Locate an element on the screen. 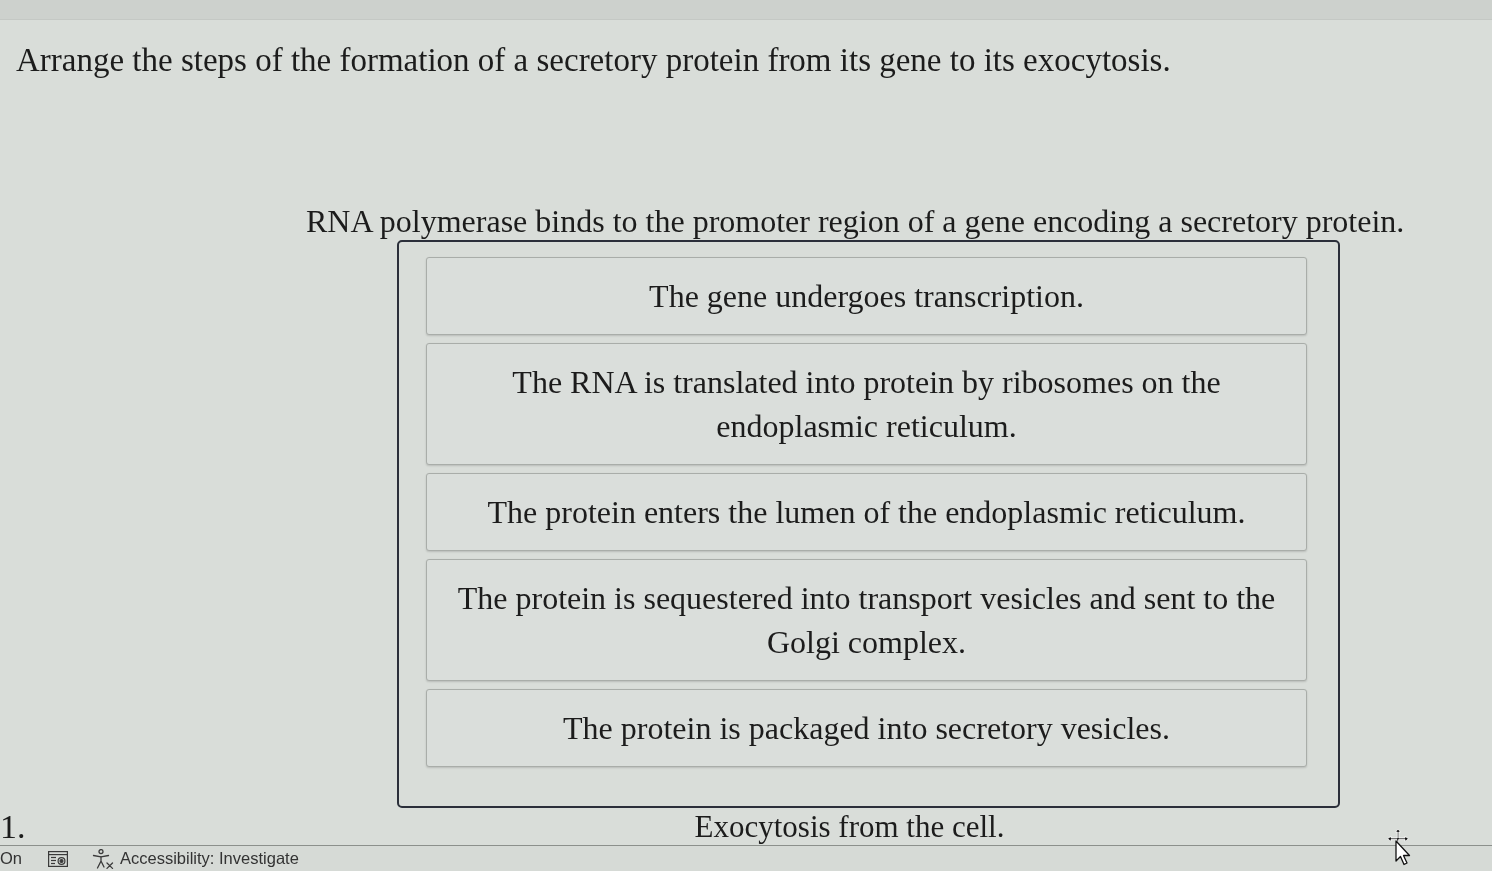 This screenshot has width=1492, height=871. step-card: The protein is packaged into secretory vesicles. is located at coordinates (866, 728).